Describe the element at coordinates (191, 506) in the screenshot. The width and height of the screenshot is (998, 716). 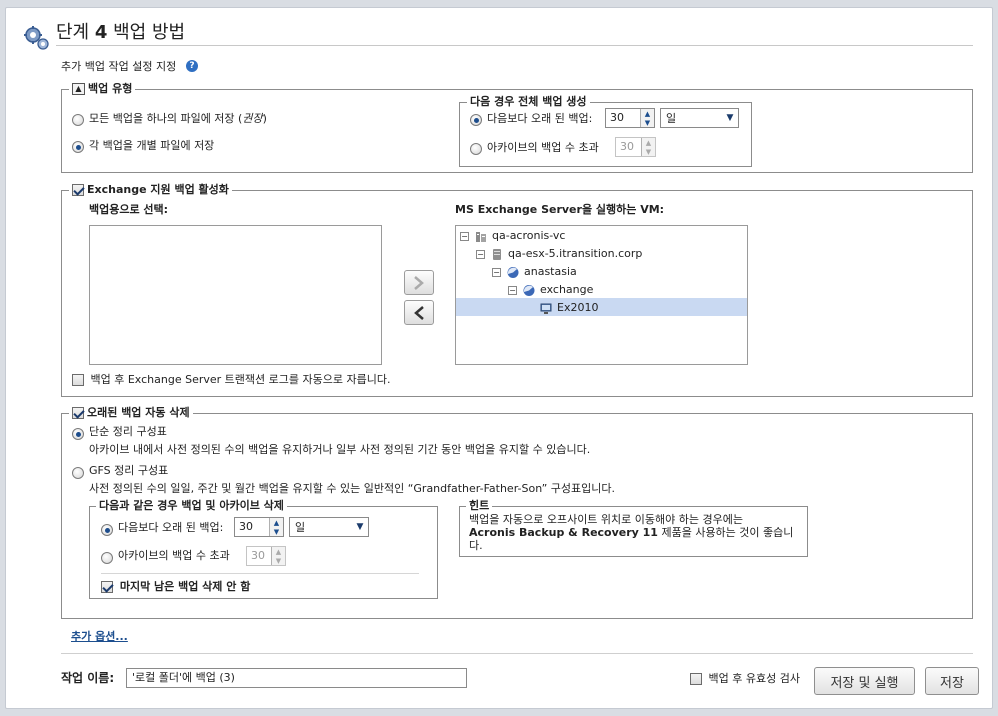
I see `delete-legend: 다음과 같은 경우 백업 및 아카이브 삭제` at that location.